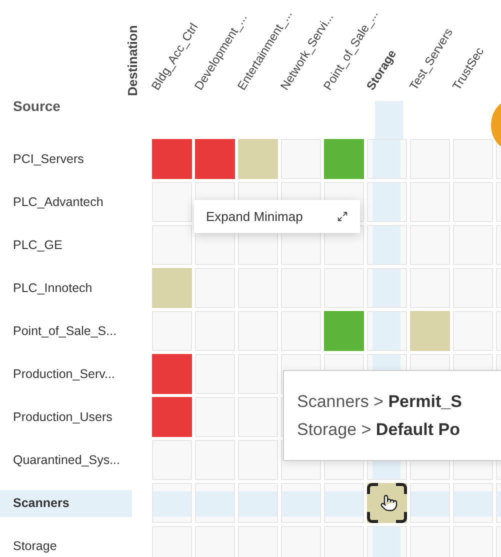 The image size is (501, 557). Describe the element at coordinates (132, 60) in the screenshot. I see `destination-axis-label: Destination` at that location.